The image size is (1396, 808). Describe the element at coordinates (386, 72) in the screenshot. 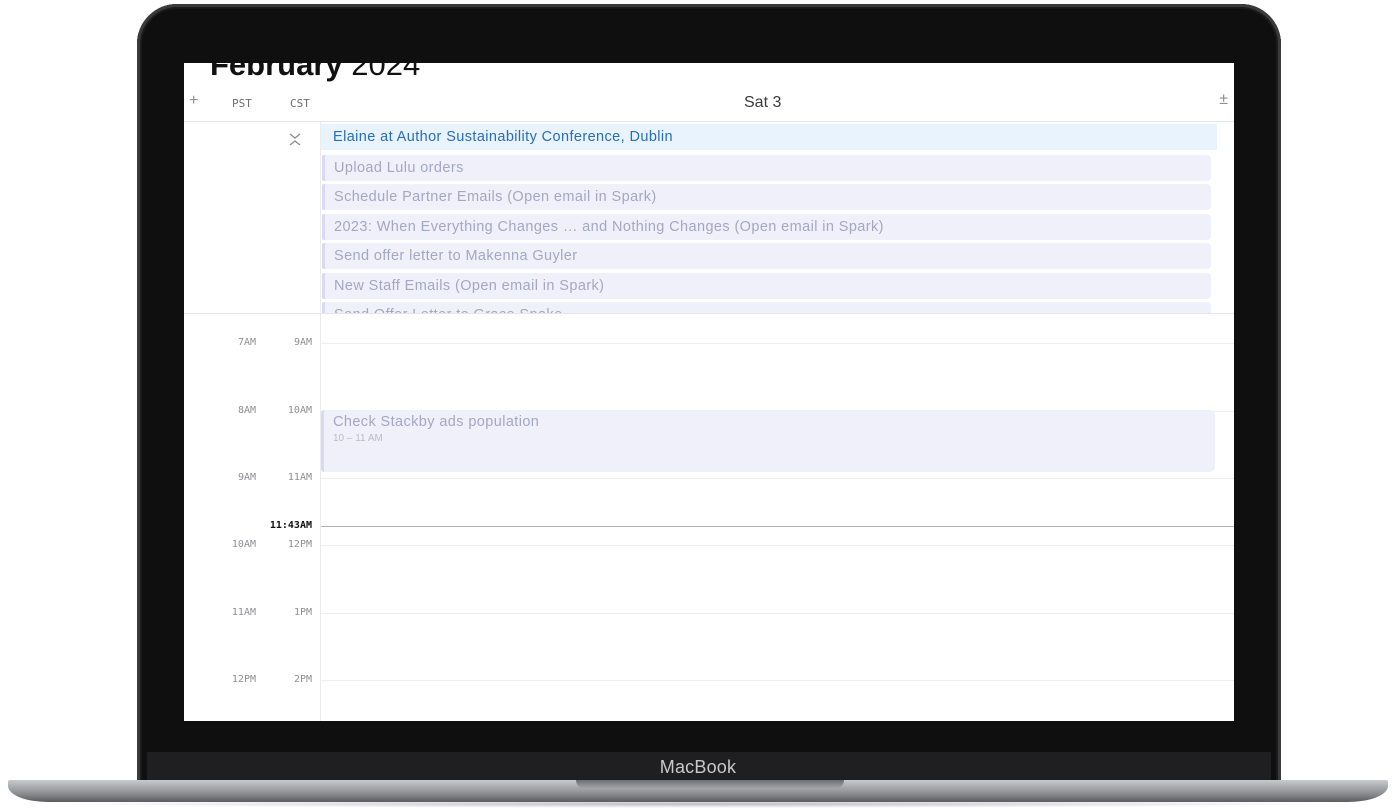

I see `month-year: 2024` at that location.